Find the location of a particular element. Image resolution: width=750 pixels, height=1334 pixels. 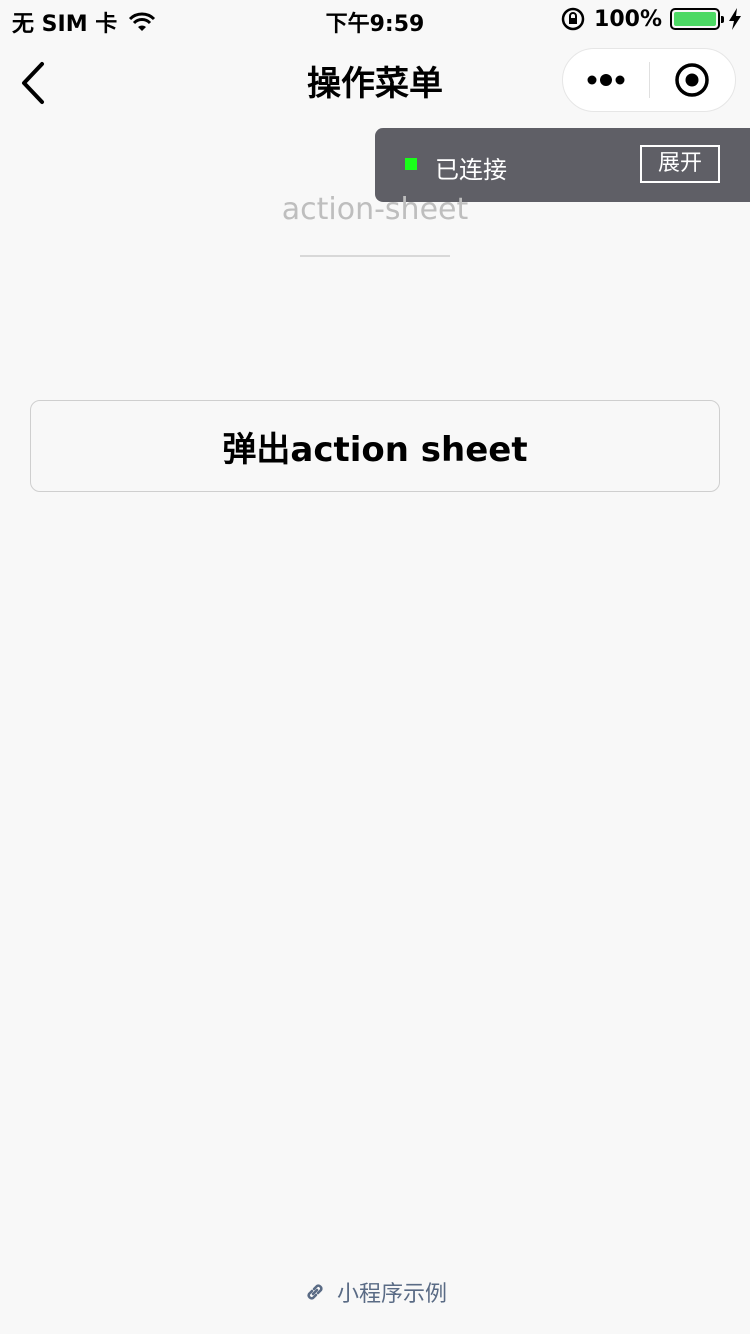

footer-label: 小程序示例 is located at coordinates (391, 1294).